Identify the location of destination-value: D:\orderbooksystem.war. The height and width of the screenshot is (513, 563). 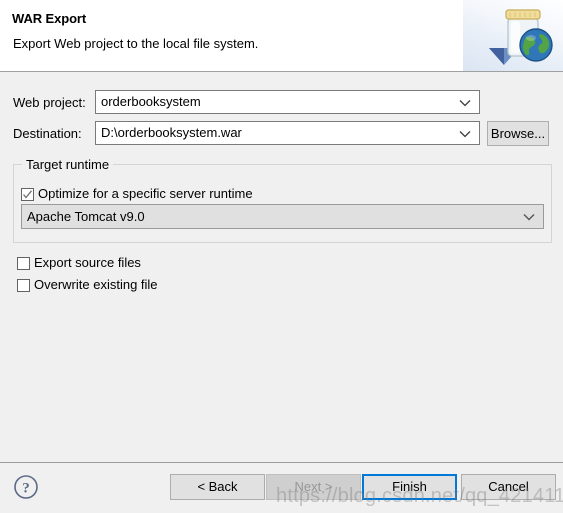
(171, 132).